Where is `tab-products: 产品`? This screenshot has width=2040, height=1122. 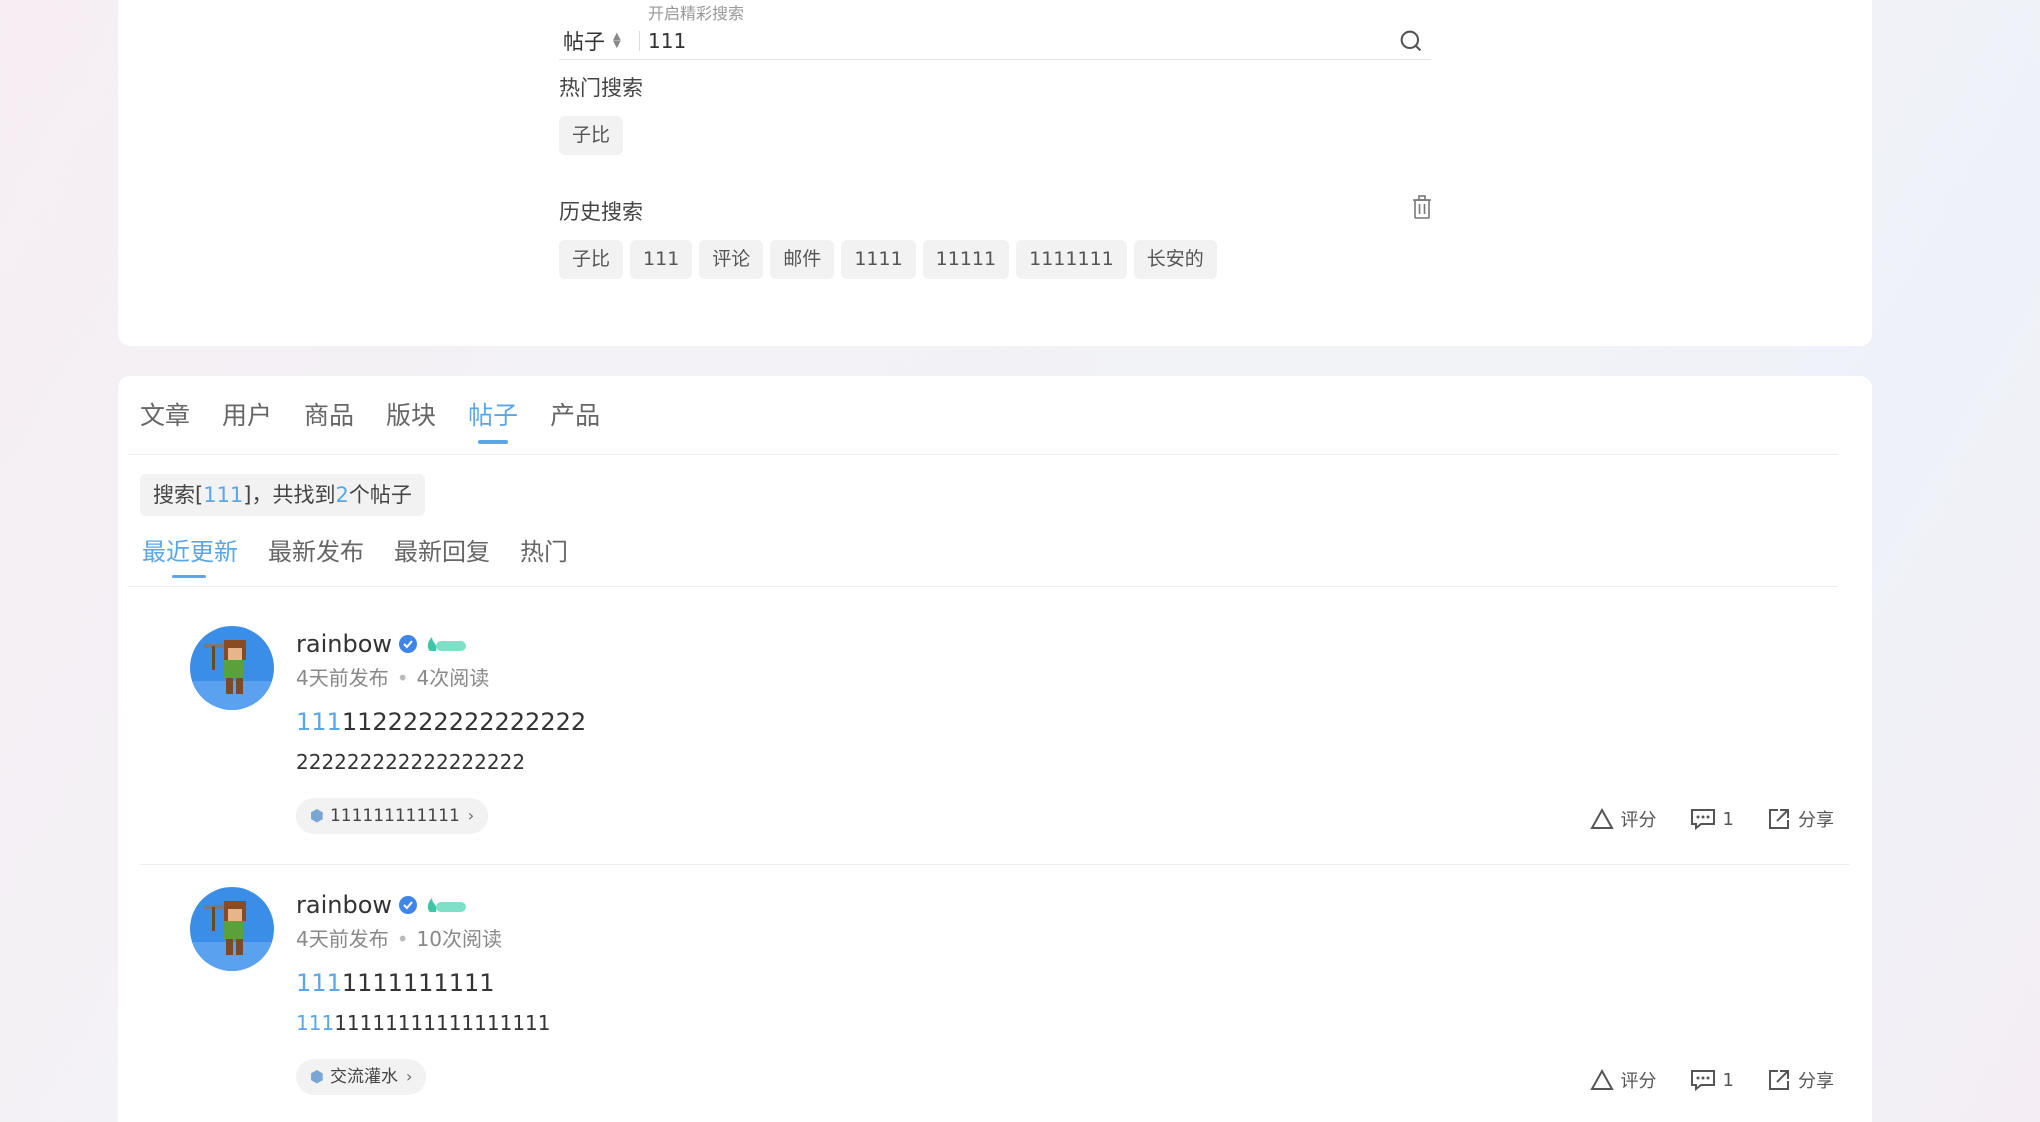
tab-products: 产品 is located at coordinates (575, 420).